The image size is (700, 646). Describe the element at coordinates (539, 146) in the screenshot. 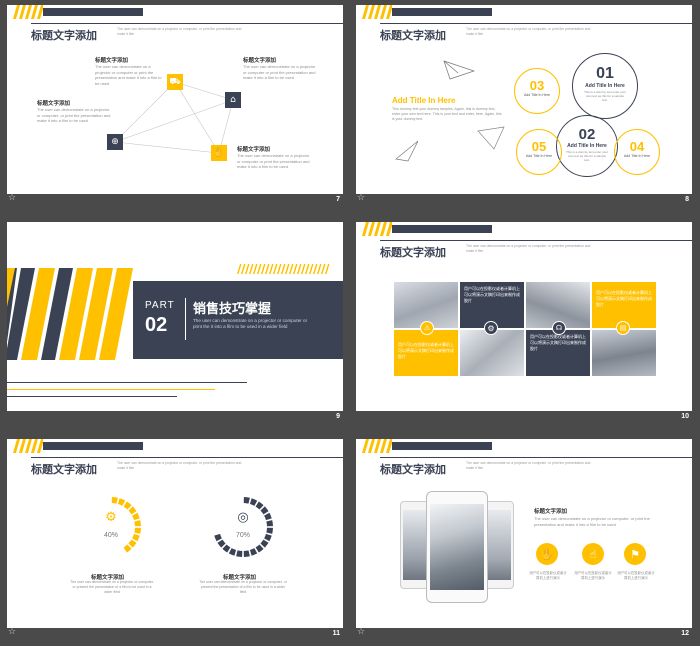

I see `circle-number: 05` at that location.